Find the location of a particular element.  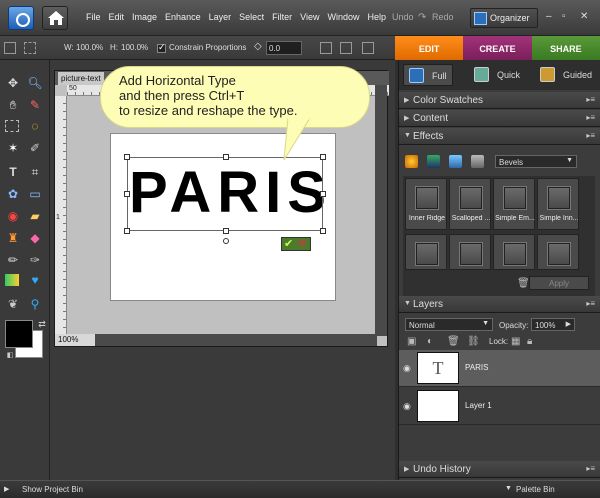

show-project-bin-button: Show Project Bin is located at coordinates (52, 489).